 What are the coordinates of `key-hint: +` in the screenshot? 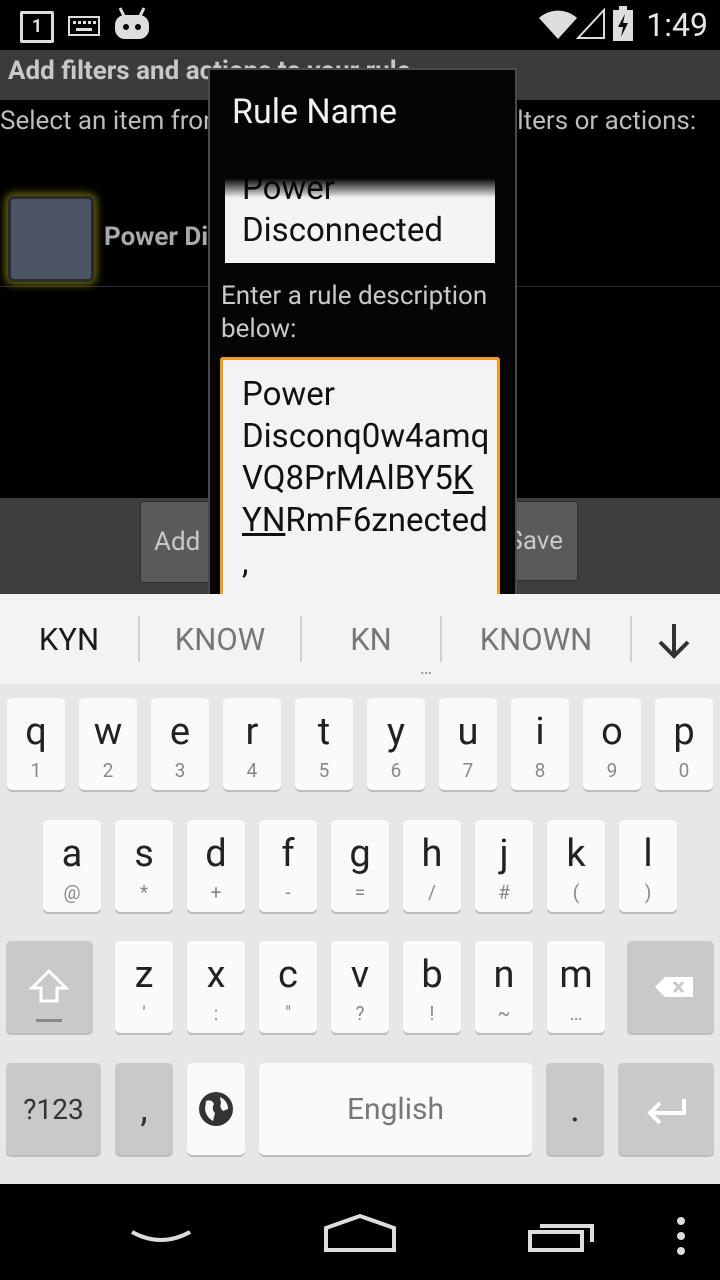 It's located at (216, 892).